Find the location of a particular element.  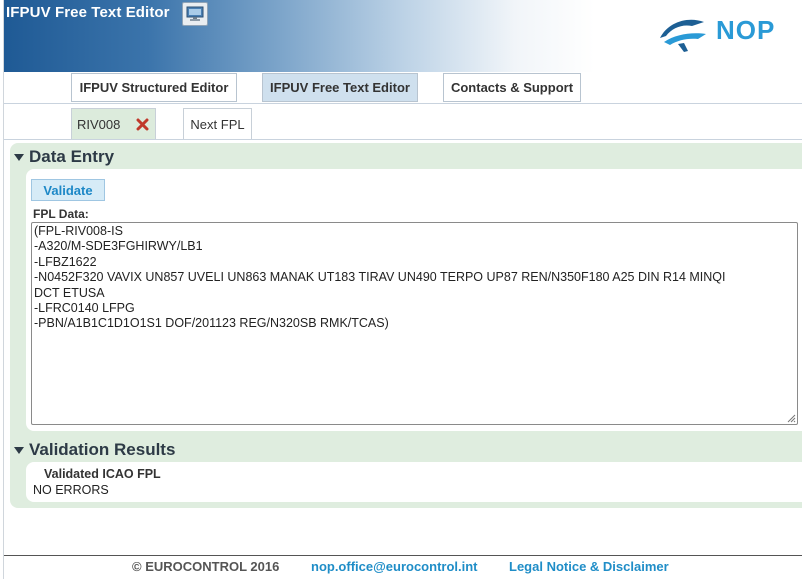

fpl-line: -LFBZ1622 is located at coordinates (65, 261).